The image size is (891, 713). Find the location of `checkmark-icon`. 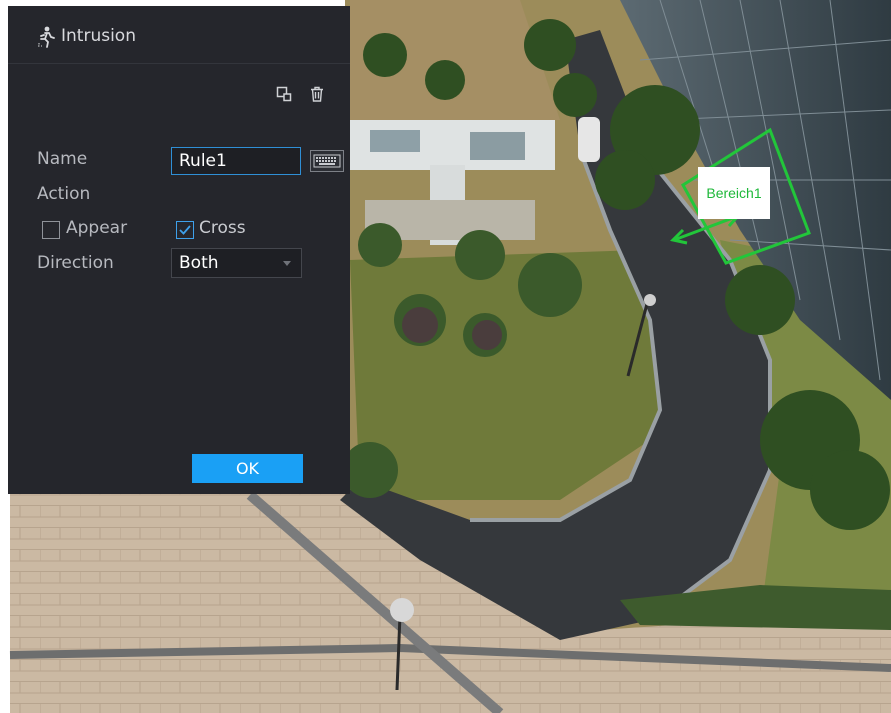

checkmark-icon is located at coordinates (185, 230).